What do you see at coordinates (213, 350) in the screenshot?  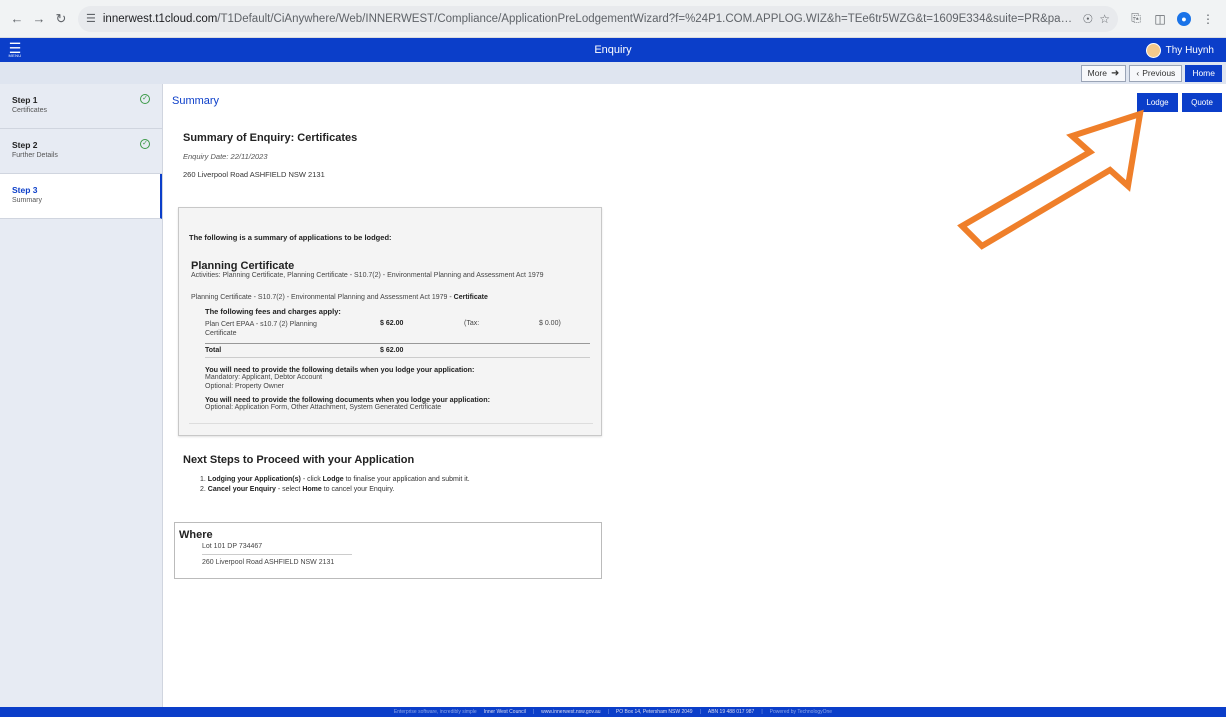 I see `total-label: Total` at bounding box center [213, 350].